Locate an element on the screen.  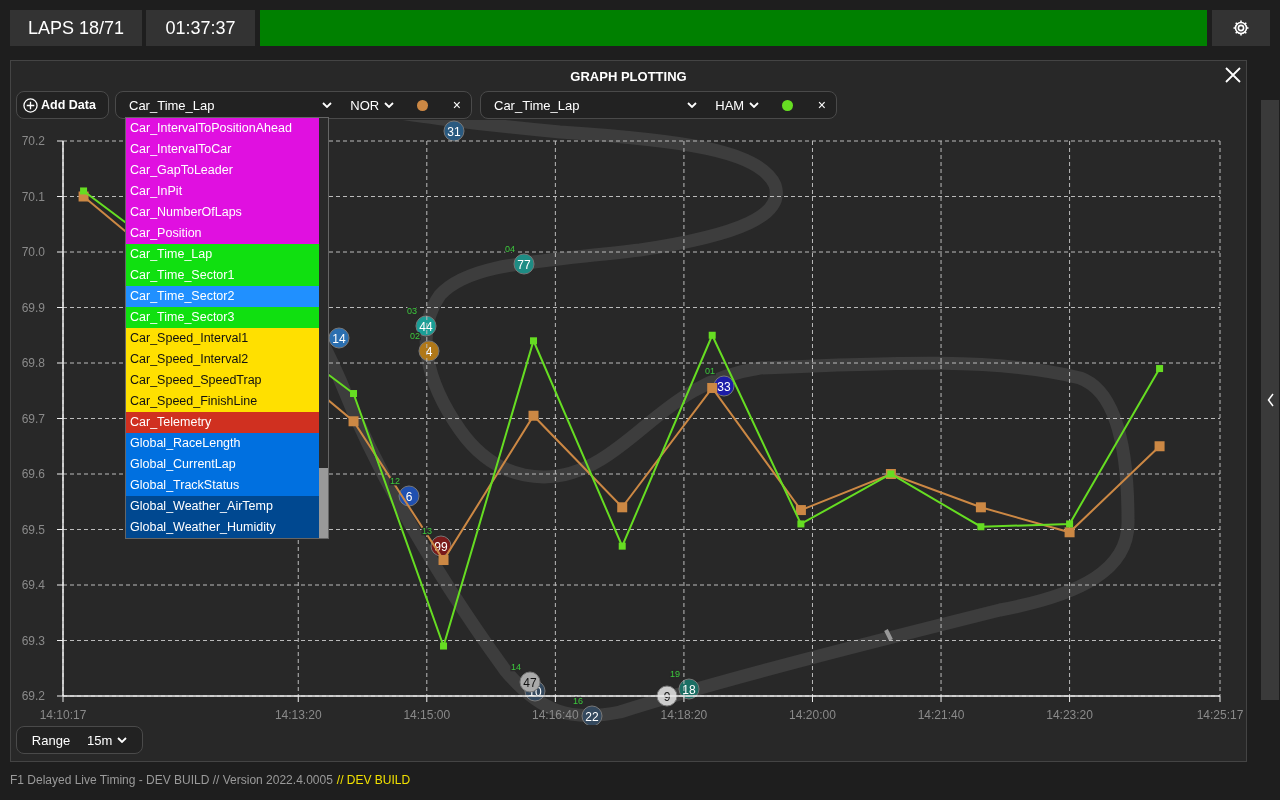
dropdown-item: Global_TrackStatus is located at coordinates (222, 485).